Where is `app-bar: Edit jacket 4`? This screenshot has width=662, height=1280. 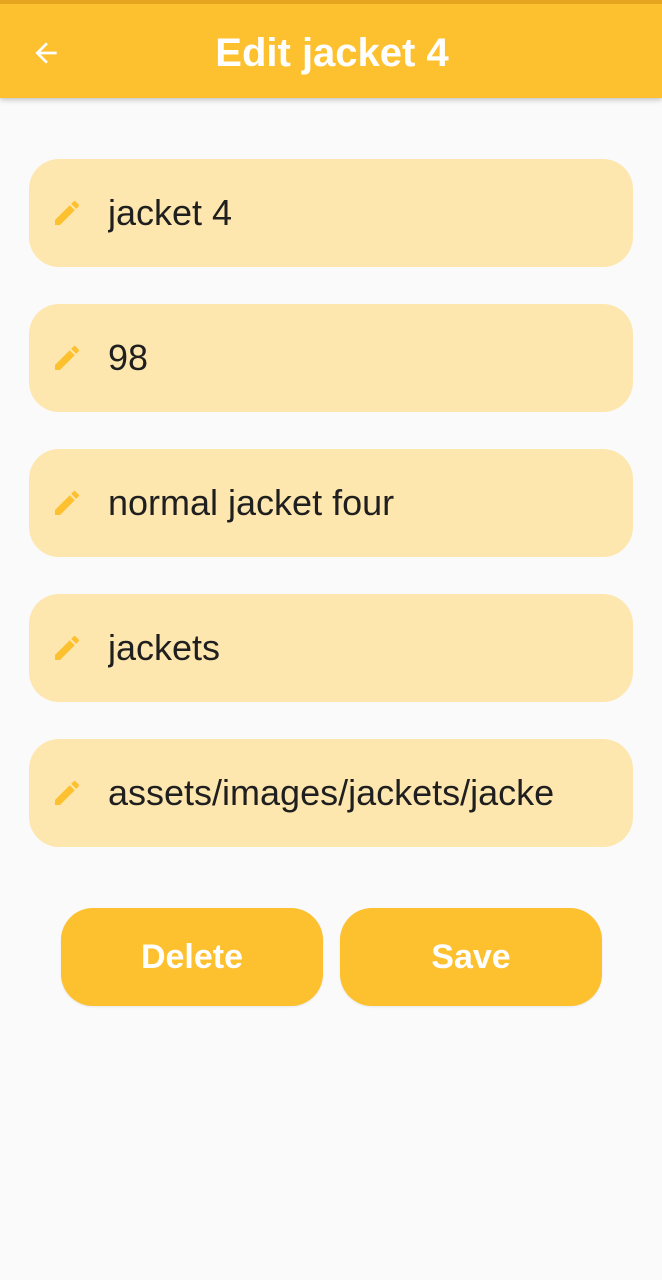 app-bar: Edit jacket 4 is located at coordinates (331, 49).